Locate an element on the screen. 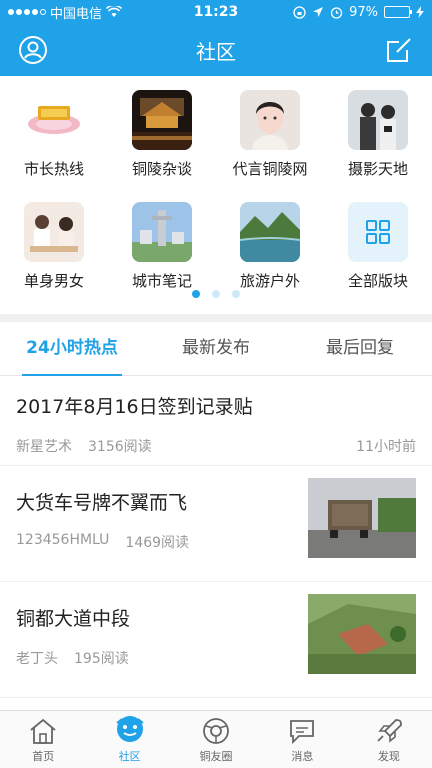  signal-icon is located at coordinates (27, 12).